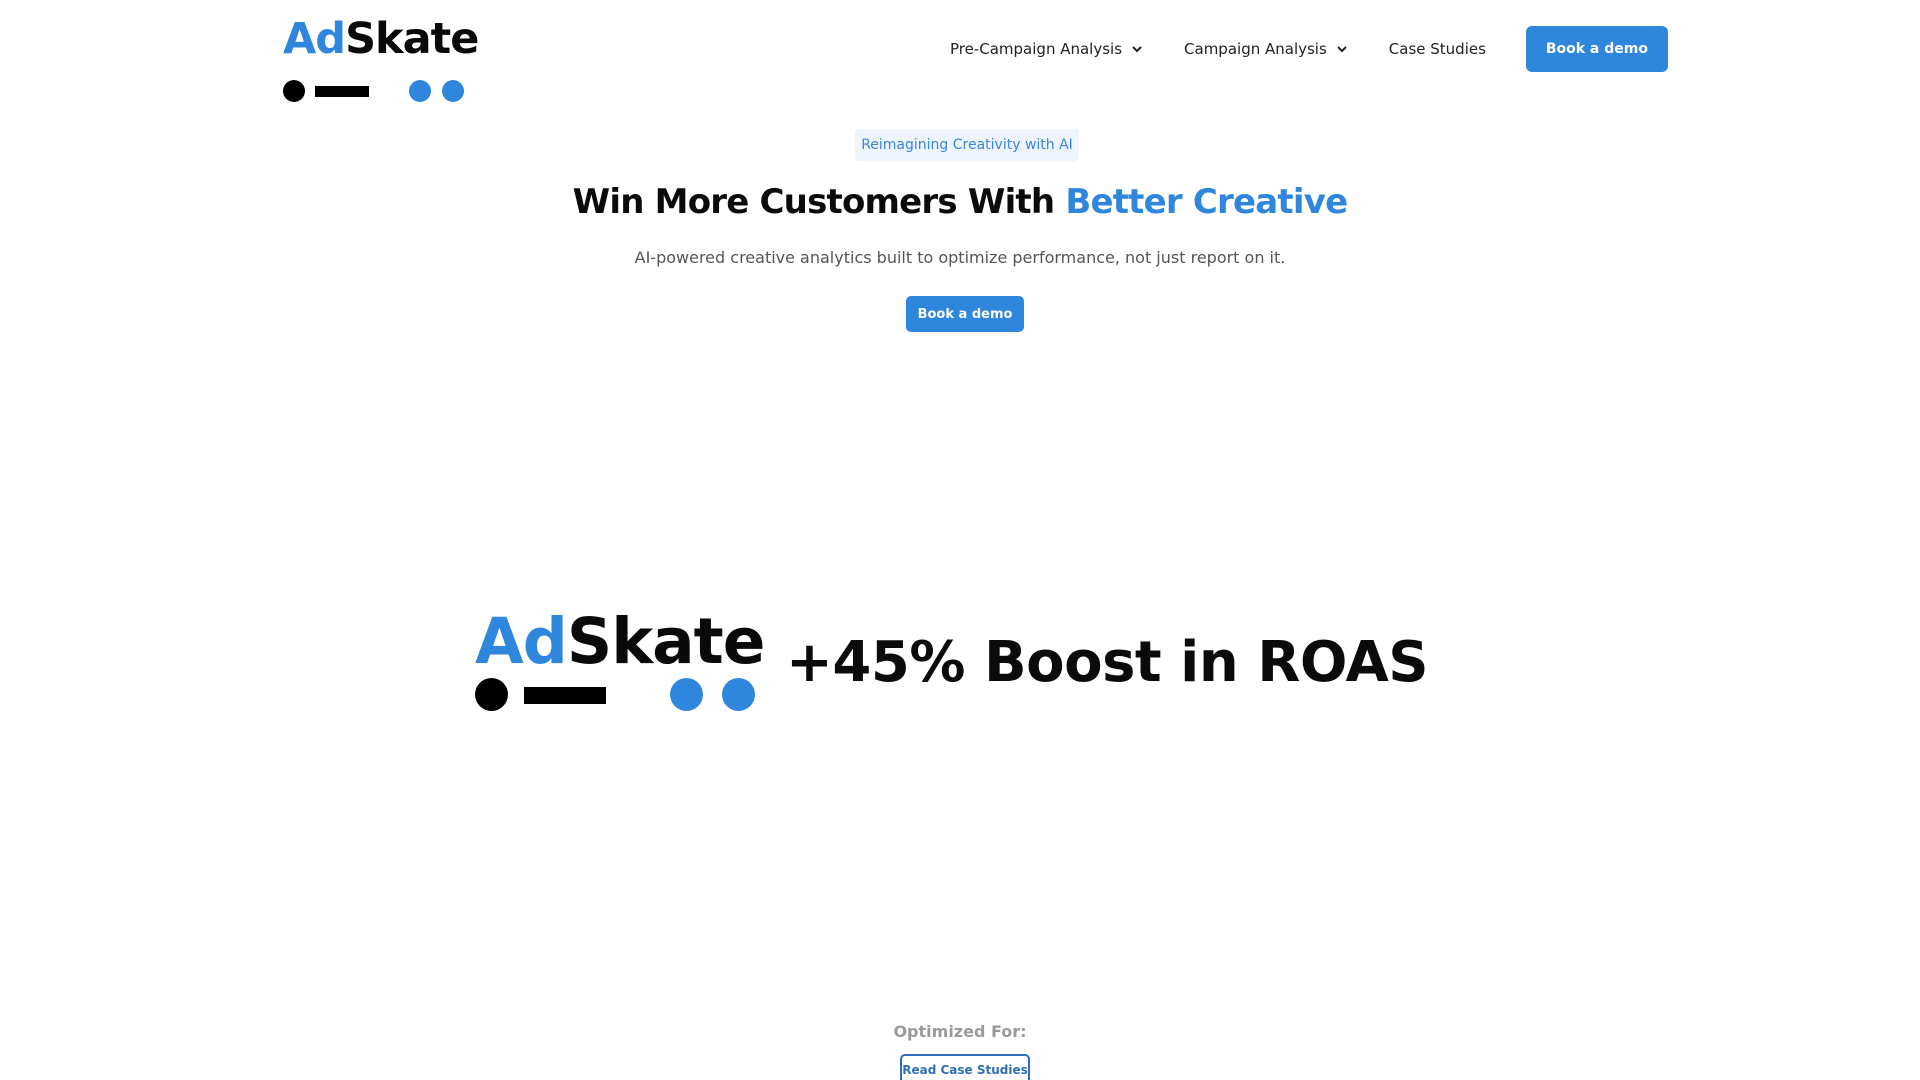 The image size is (1920, 1080). I want to click on nav-item-campaign-analysis: Campaign Analysis, so click(1266, 49).